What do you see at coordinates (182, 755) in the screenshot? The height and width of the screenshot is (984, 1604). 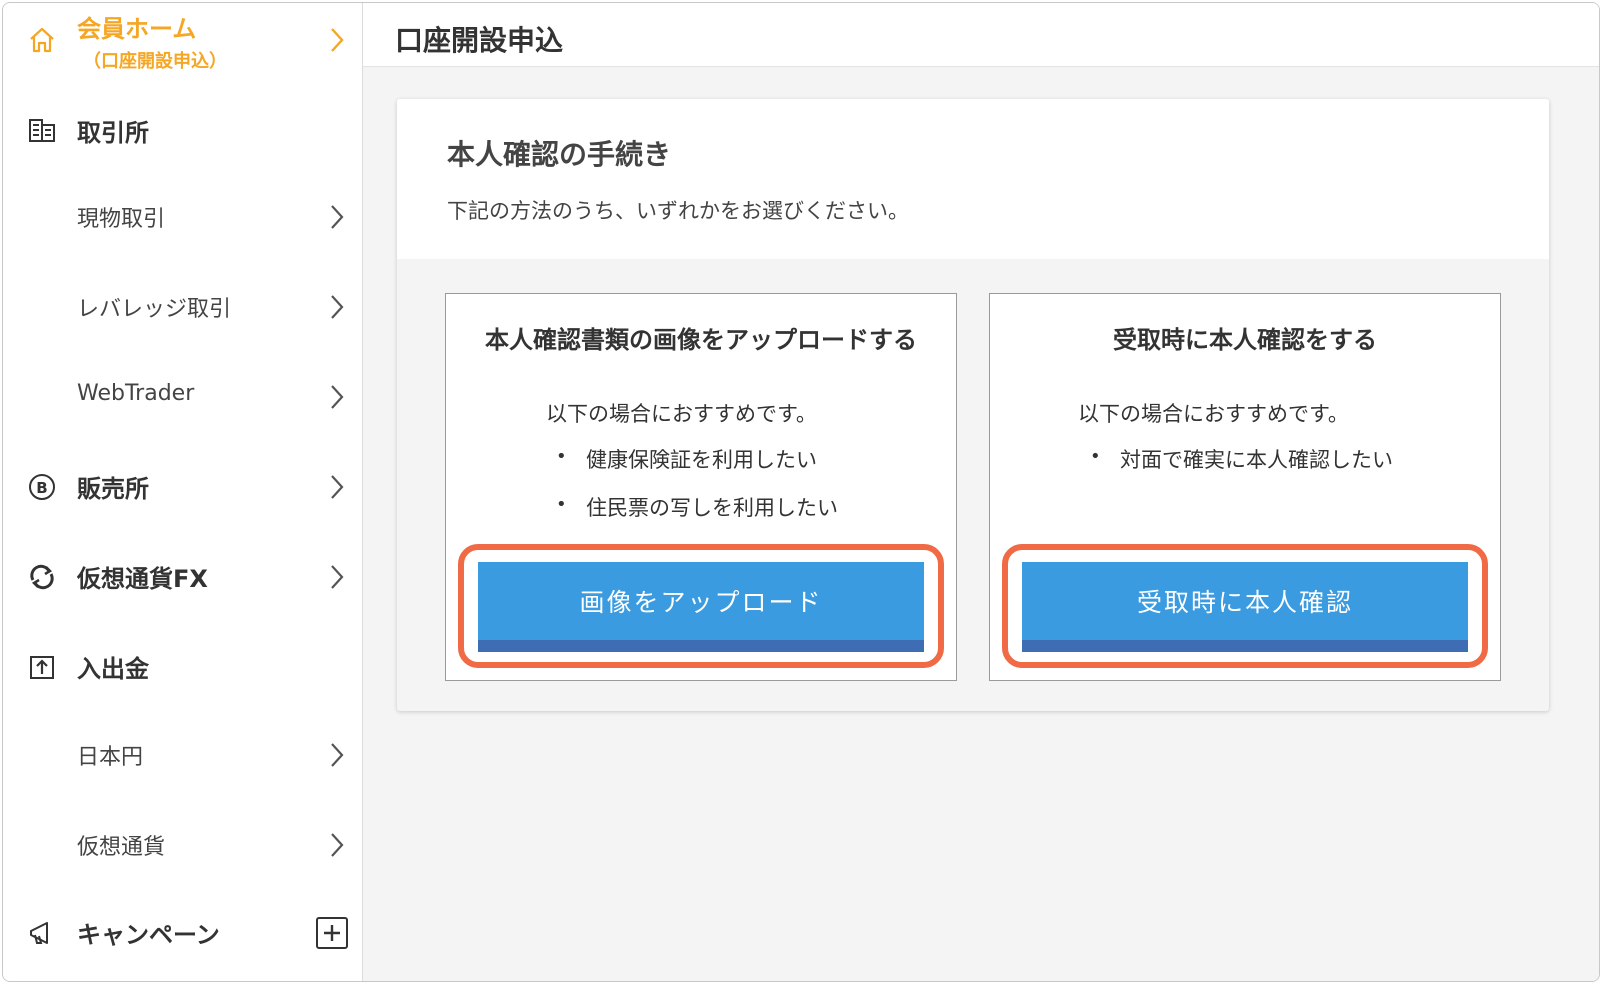 I see `sidebar-item-jpy: 日本円` at bounding box center [182, 755].